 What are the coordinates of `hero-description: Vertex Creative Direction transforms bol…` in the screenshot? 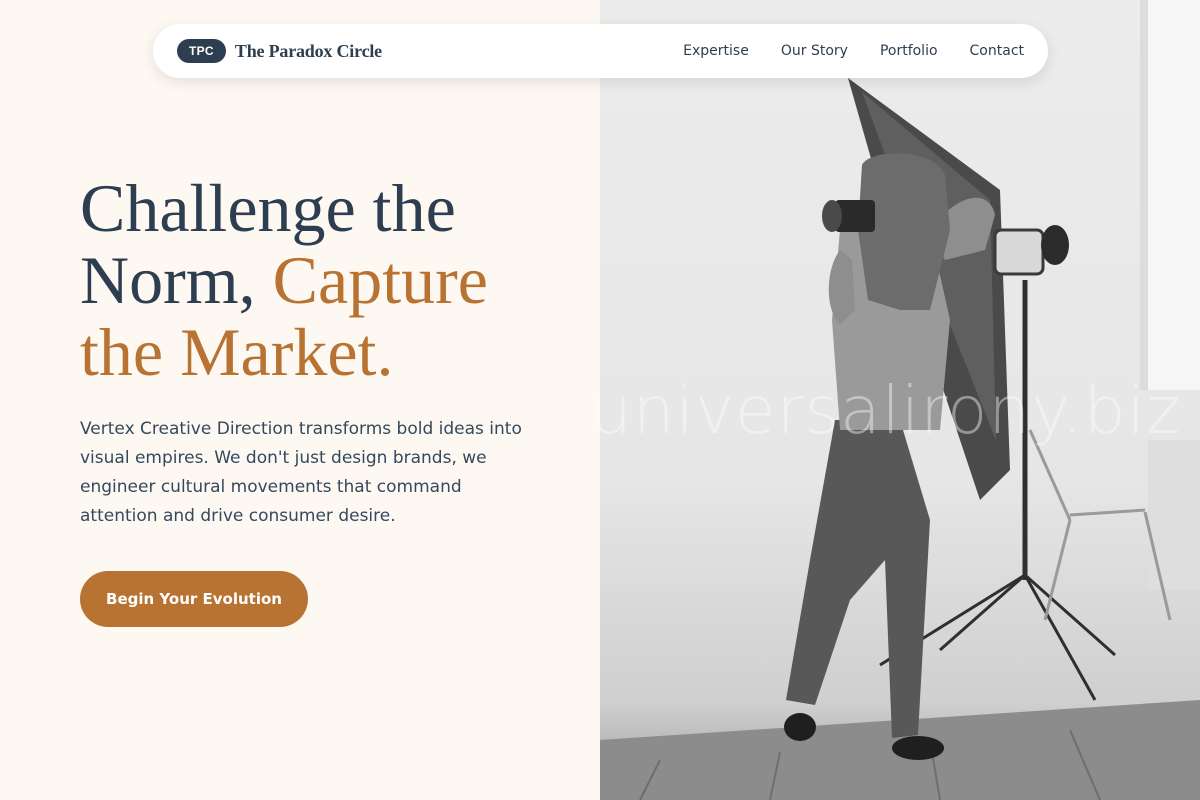 It's located at (301, 472).